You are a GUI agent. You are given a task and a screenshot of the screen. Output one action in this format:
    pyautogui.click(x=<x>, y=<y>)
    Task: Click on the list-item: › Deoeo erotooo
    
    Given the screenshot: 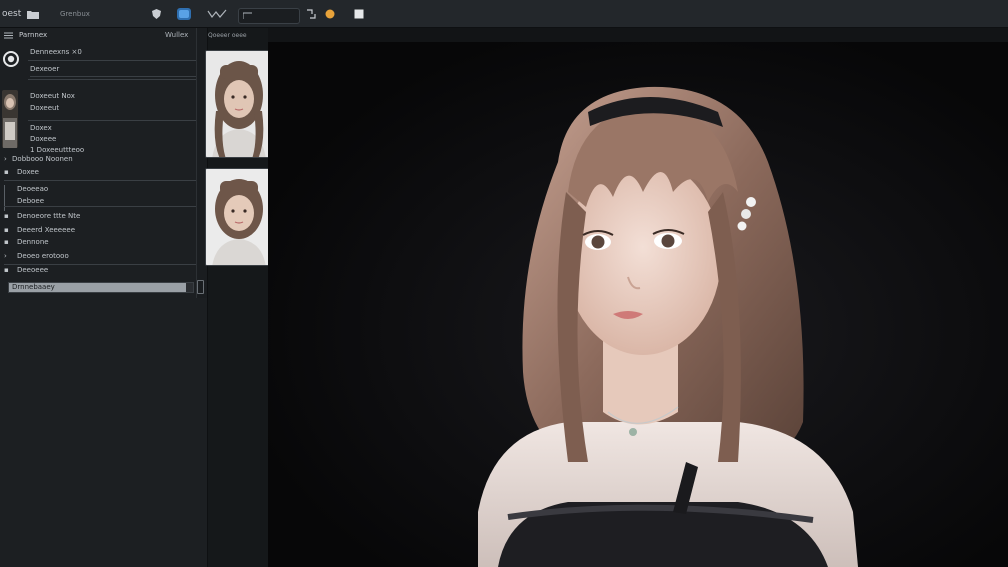 What is the action you would take?
    pyautogui.click(x=36, y=256)
    